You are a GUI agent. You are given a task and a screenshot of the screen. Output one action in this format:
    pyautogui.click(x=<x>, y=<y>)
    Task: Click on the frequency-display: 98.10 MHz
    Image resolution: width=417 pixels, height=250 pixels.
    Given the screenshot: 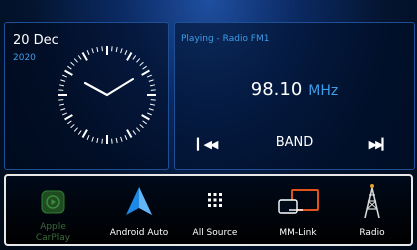 What is the action you would take?
    pyautogui.click(x=294, y=89)
    